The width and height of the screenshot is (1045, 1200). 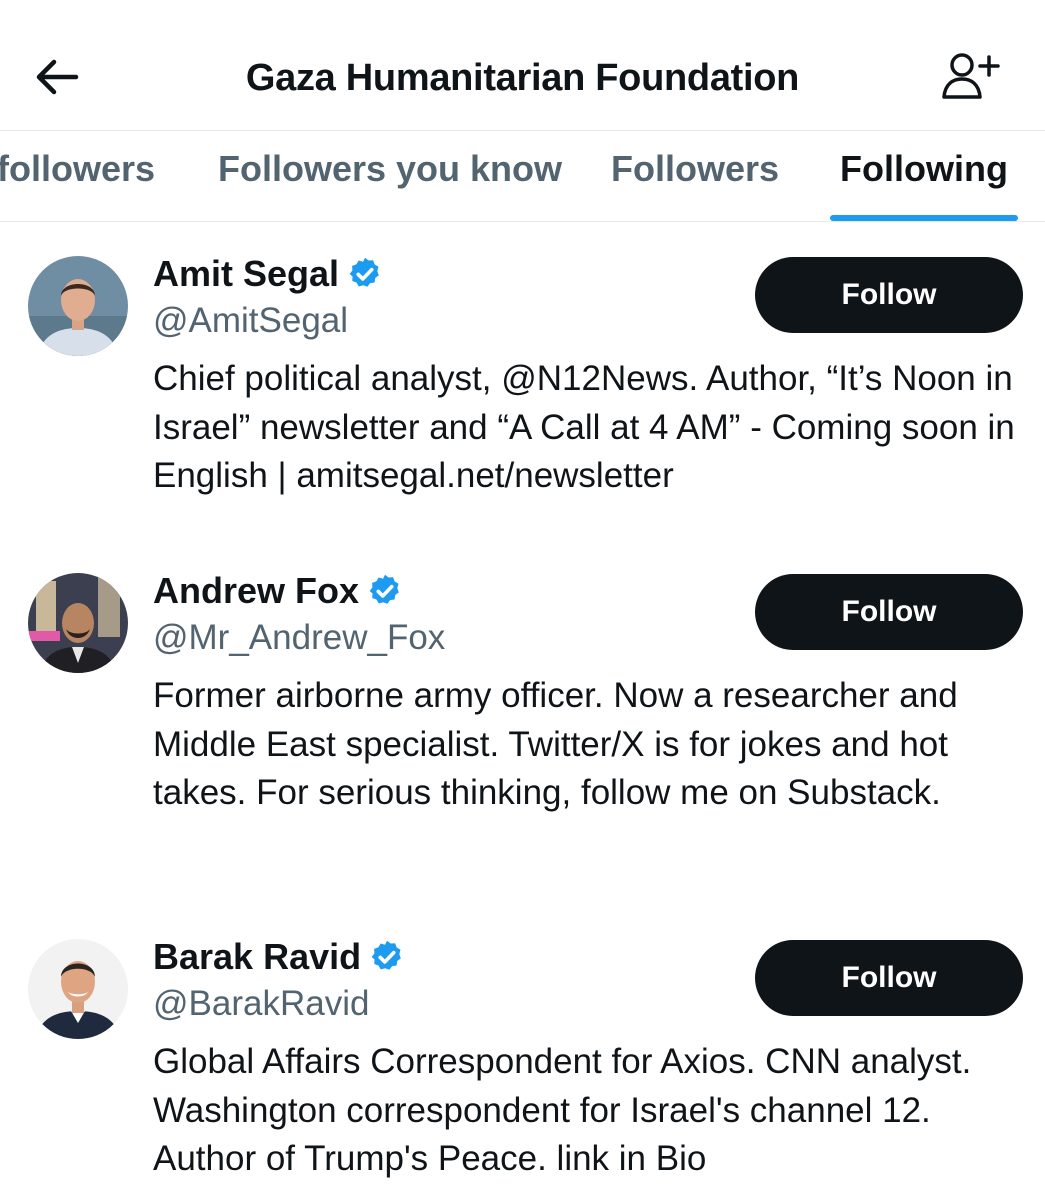 I want to click on tab-followers-you-know: Followers you know, so click(x=390, y=176).